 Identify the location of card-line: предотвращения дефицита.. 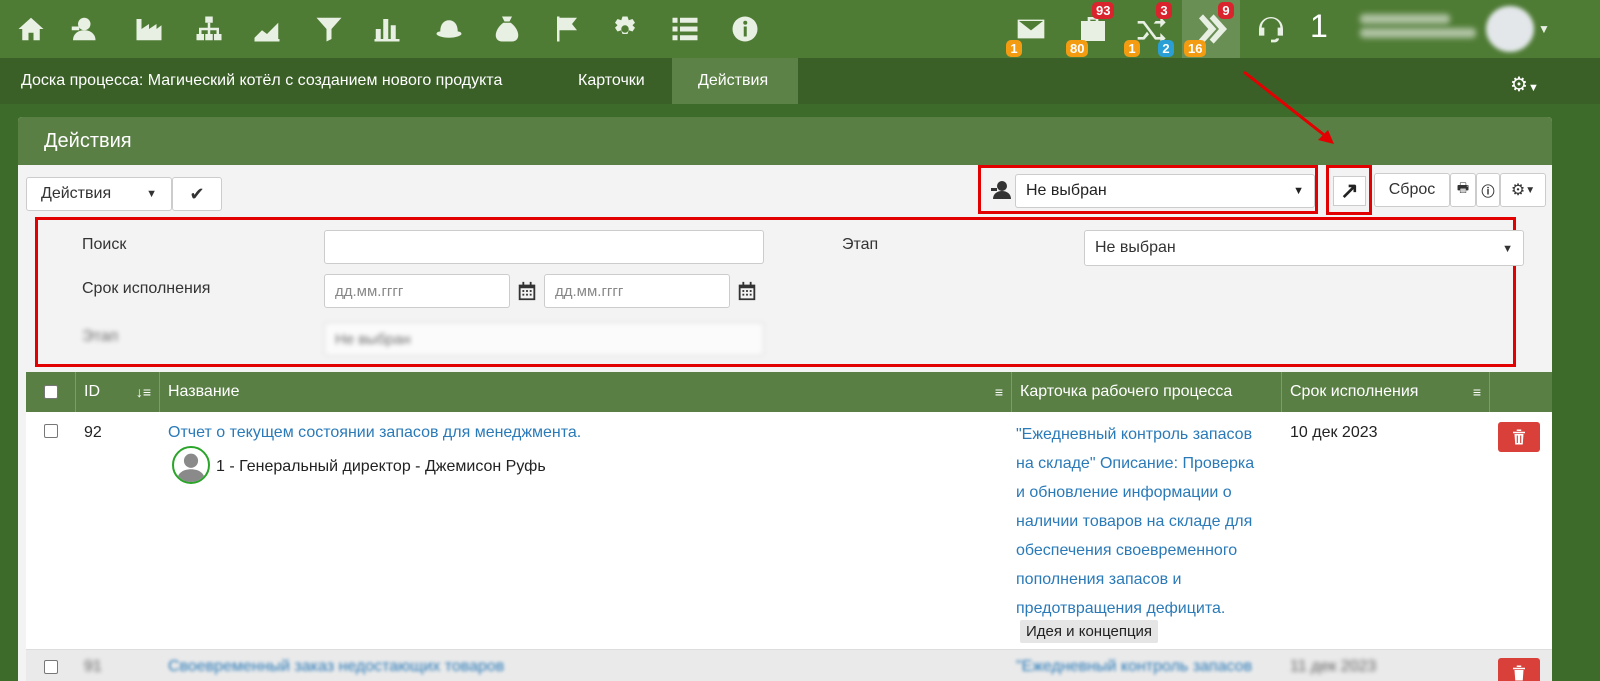
(1121, 608).